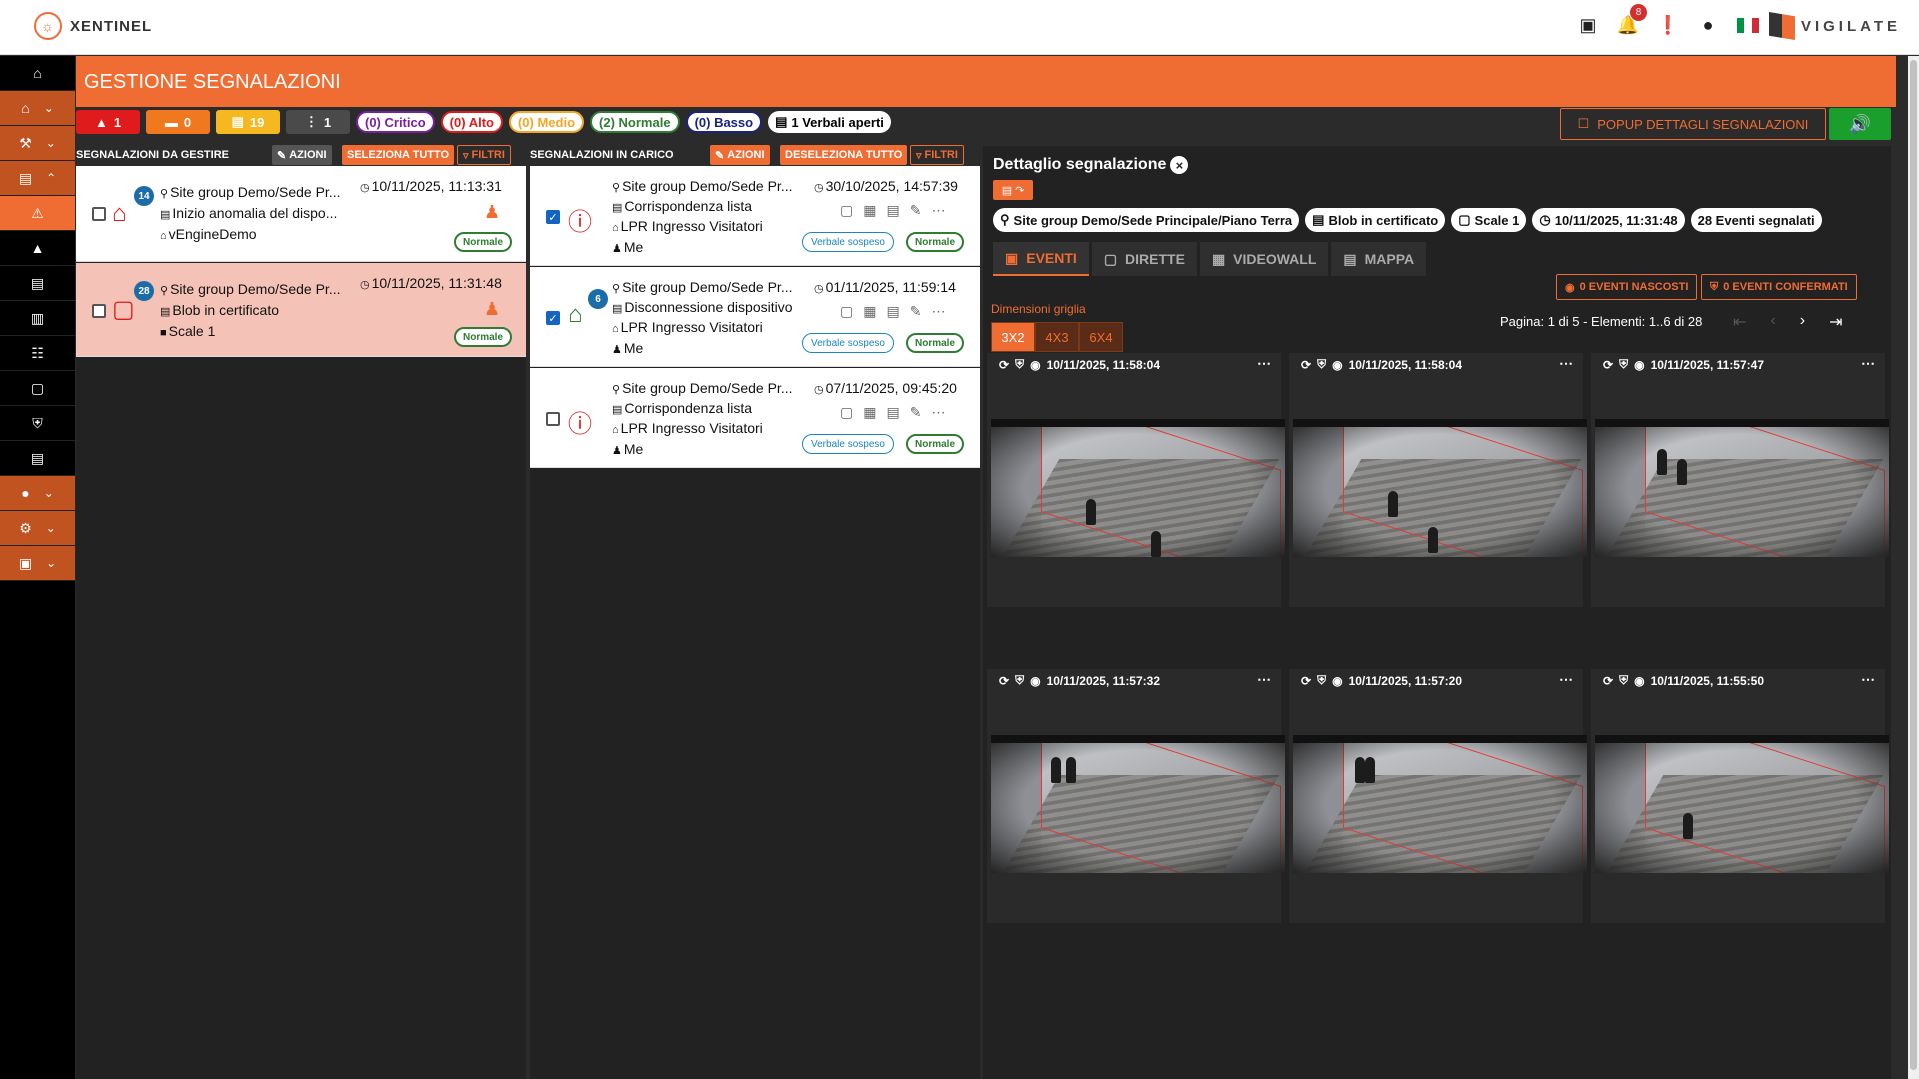 This screenshot has width=1919, height=1079. What do you see at coordinates (553, 217) in the screenshot?
I see `card-checkbox: ✓` at bounding box center [553, 217].